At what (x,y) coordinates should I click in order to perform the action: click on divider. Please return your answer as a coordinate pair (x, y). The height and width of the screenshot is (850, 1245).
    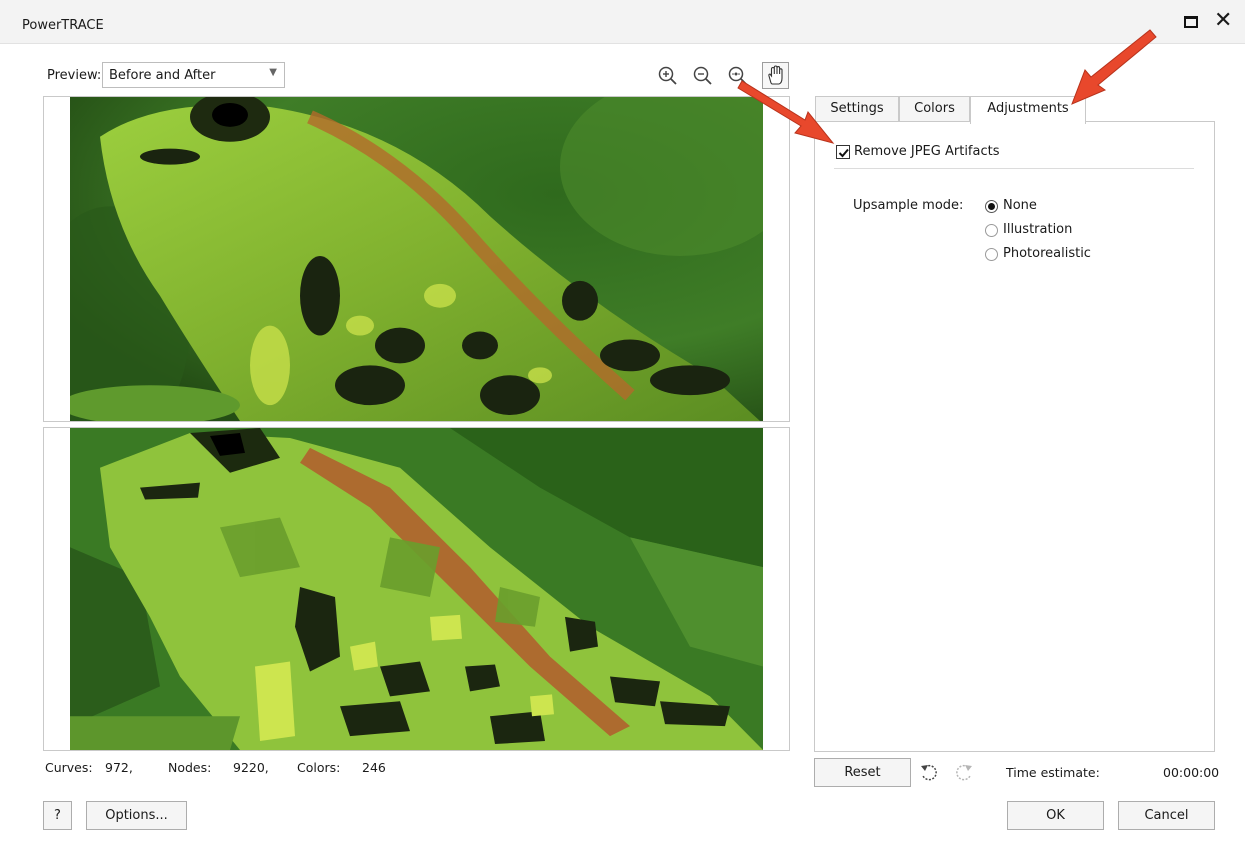
    Looking at the image, I should click on (1014, 168).